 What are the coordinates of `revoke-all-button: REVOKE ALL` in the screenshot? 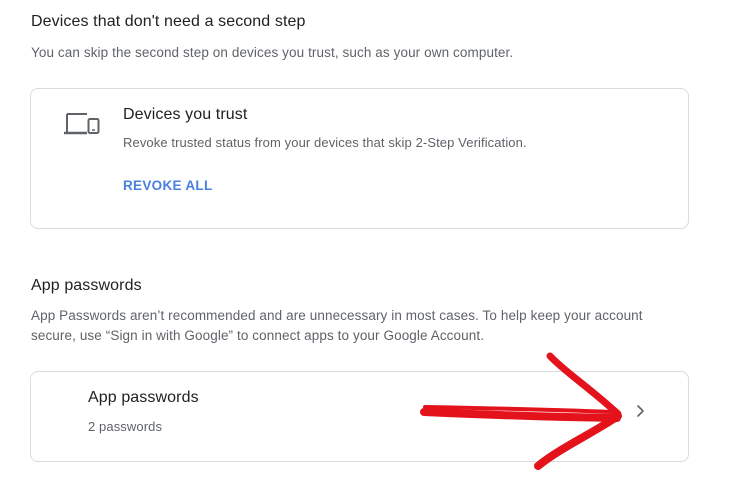 It's located at (168, 185).